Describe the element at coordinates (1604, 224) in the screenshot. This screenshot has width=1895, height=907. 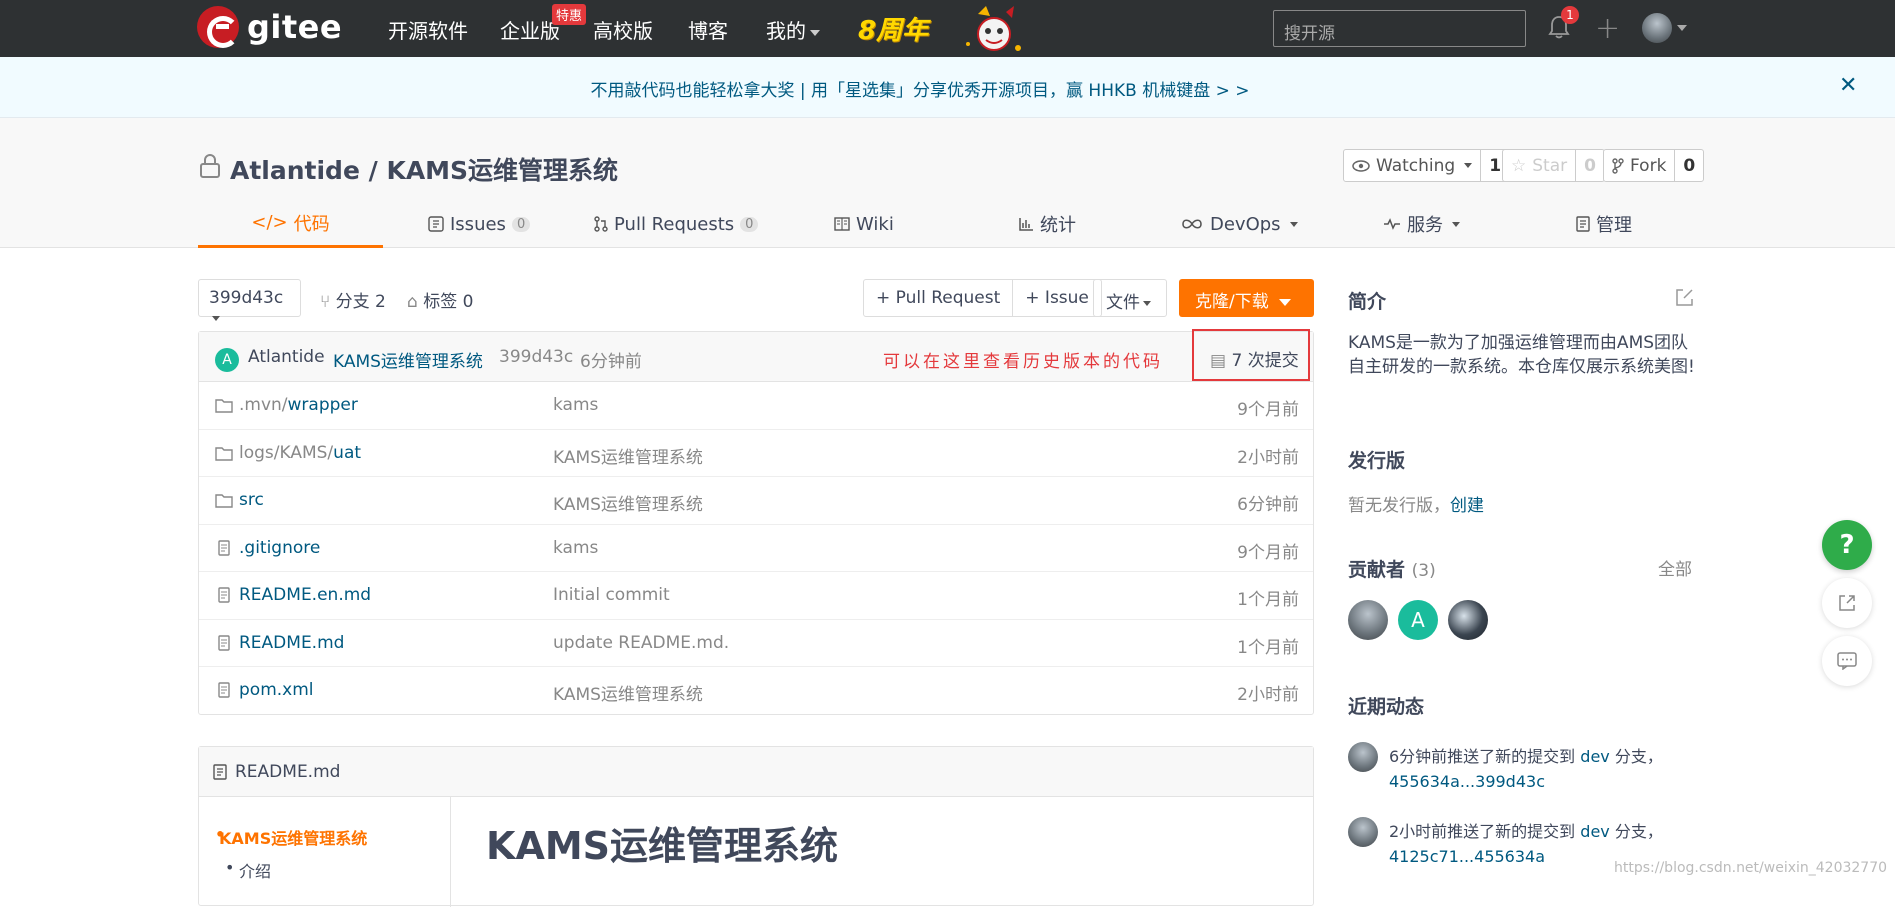
I see `tab-manage: 管理` at that location.